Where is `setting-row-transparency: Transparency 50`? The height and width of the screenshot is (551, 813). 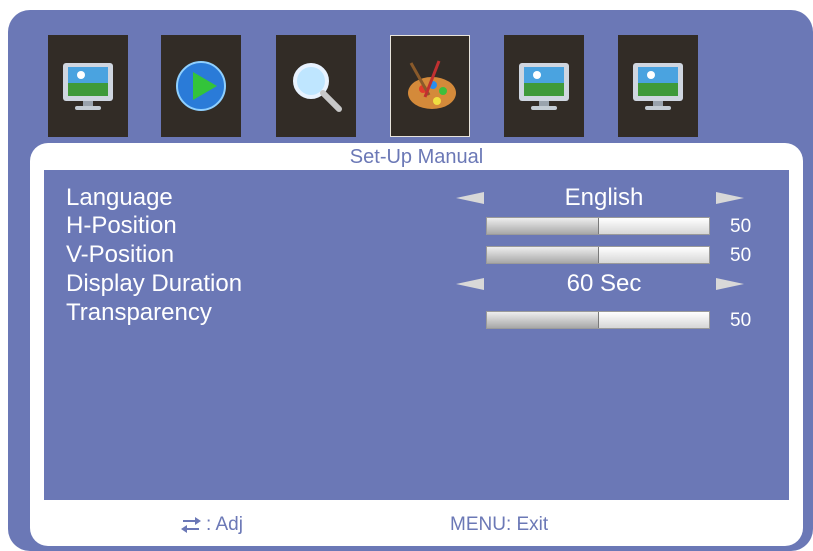
setting-row-transparency: Transparency 50 is located at coordinates (416, 315).